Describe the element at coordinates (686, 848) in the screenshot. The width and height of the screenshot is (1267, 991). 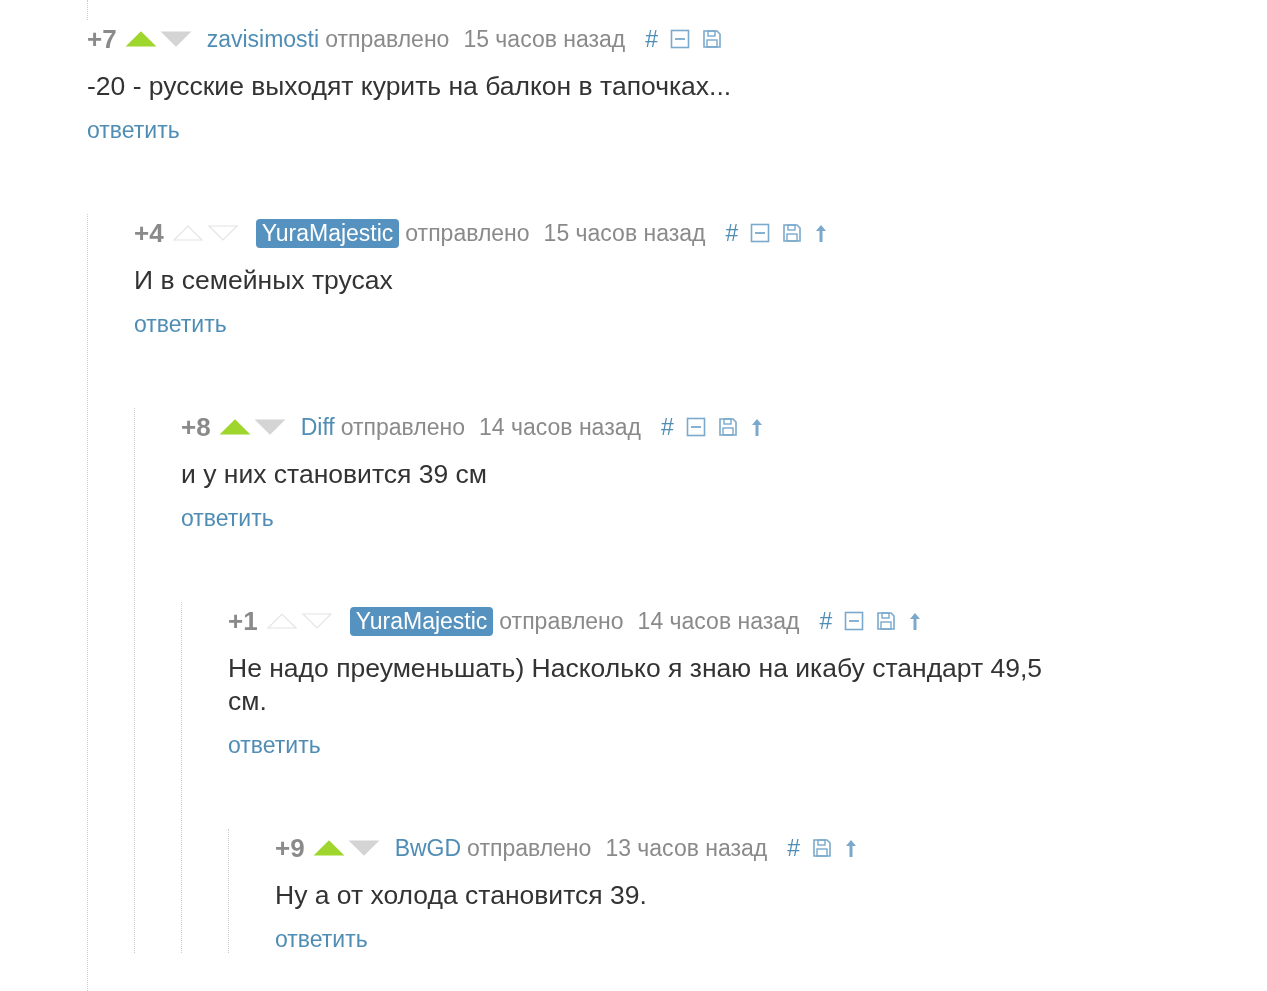
I see `comment-time: 13 часов назад` at that location.